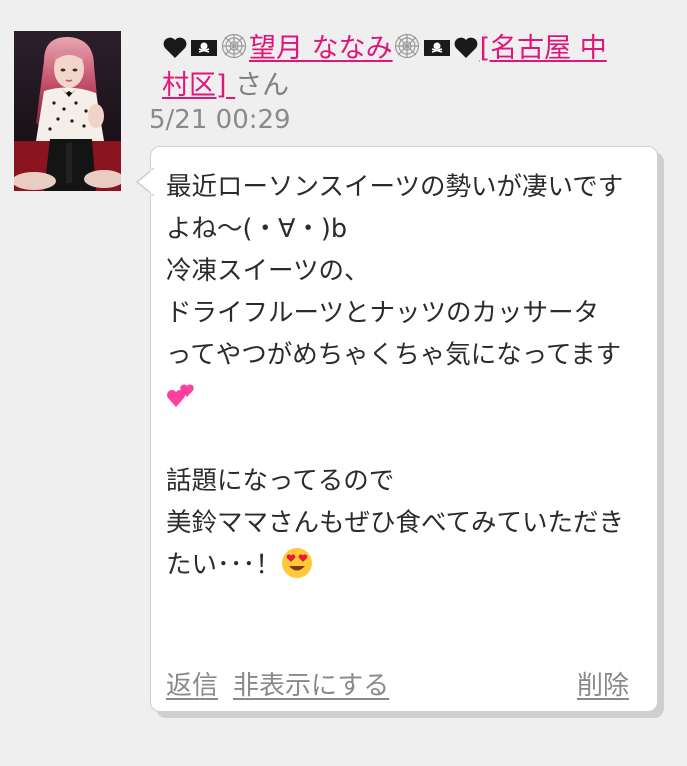 This screenshot has height=766, width=687. Describe the element at coordinates (395, 208) in the screenshot. I see `body-line: 最近ローソンスイーツの勢いが凄いですよね〜(・∀・)b` at that location.